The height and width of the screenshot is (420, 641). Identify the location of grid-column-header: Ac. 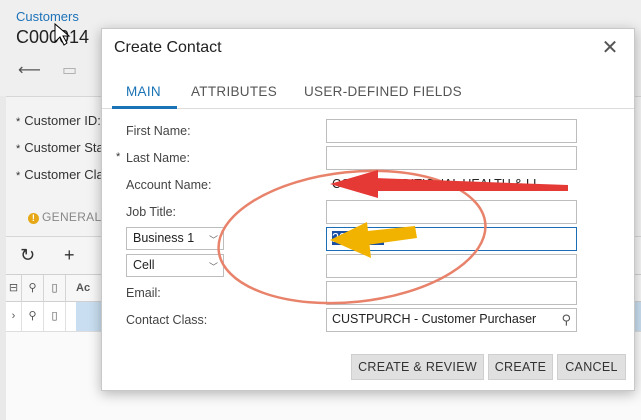
(86, 288).